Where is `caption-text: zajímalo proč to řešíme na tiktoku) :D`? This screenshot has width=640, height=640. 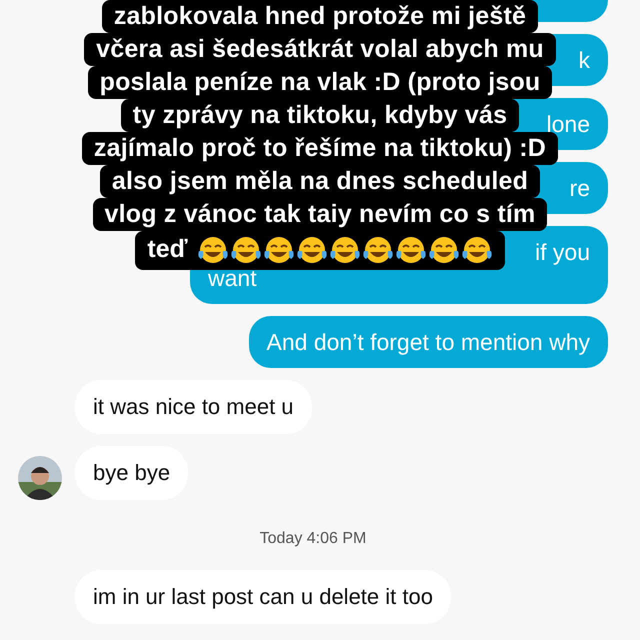
caption-text: zajímalo proč to řešíme na tiktoku) :D is located at coordinates (320, 148).